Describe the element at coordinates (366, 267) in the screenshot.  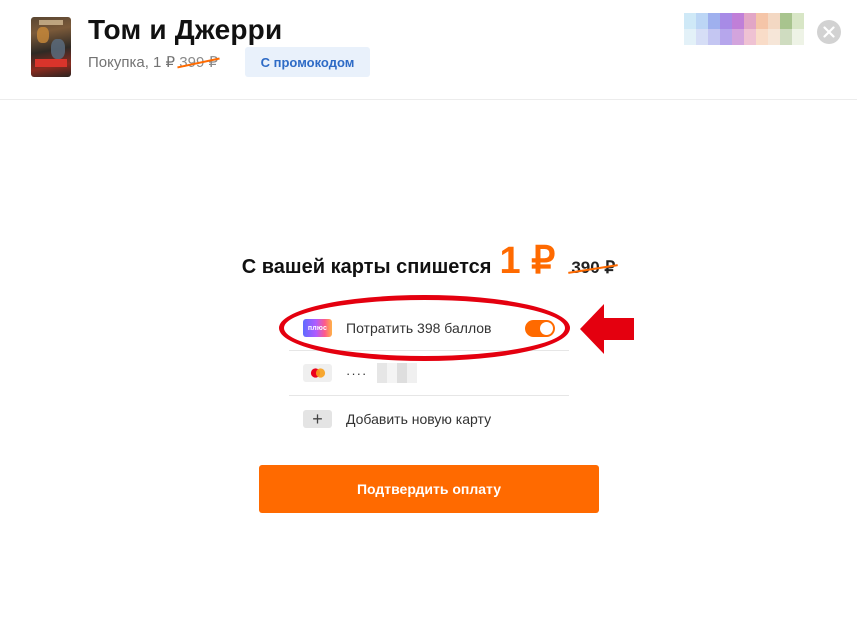
I see `charge-text: С вашей карты спишется` at that location.